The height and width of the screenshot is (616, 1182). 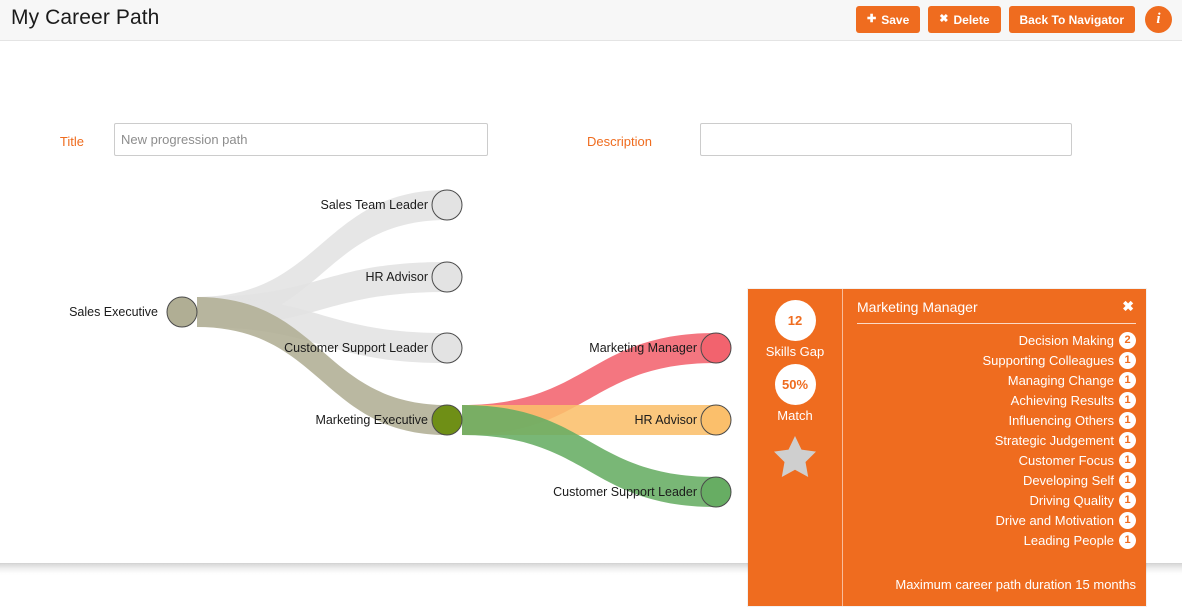 I want to click on skill-row: Drive and Motivation 1, so click(x=1065, y=520).